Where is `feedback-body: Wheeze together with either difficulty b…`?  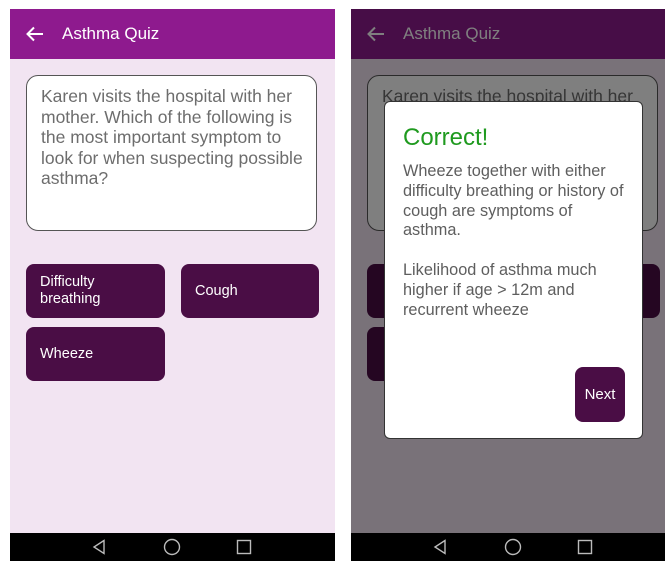
feedback-body: Wheeze together with either difficulty b… is located at coordinates (513, 240).